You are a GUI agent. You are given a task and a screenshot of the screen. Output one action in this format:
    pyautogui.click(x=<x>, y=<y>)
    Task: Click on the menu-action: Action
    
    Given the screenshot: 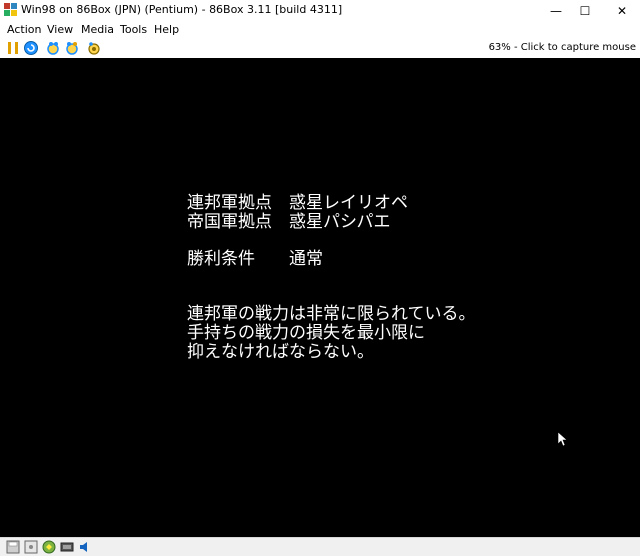 What is the action you would take?
    pyautogui.click(x=24, y=29)
    